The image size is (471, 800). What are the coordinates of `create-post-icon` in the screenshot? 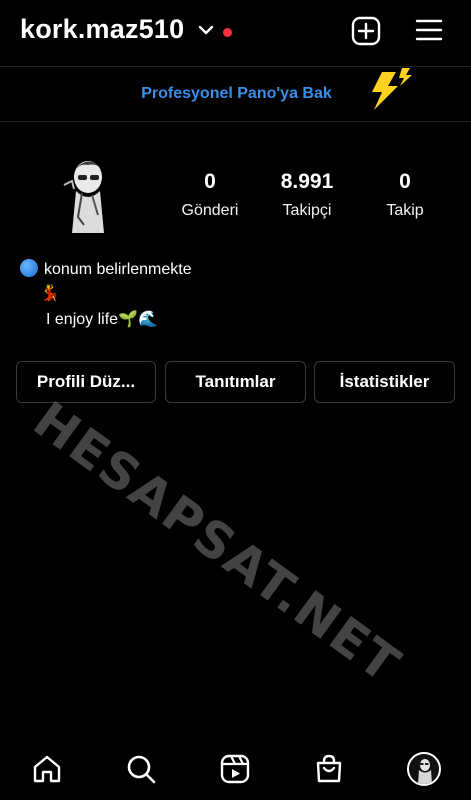 It's located at (366, 31).